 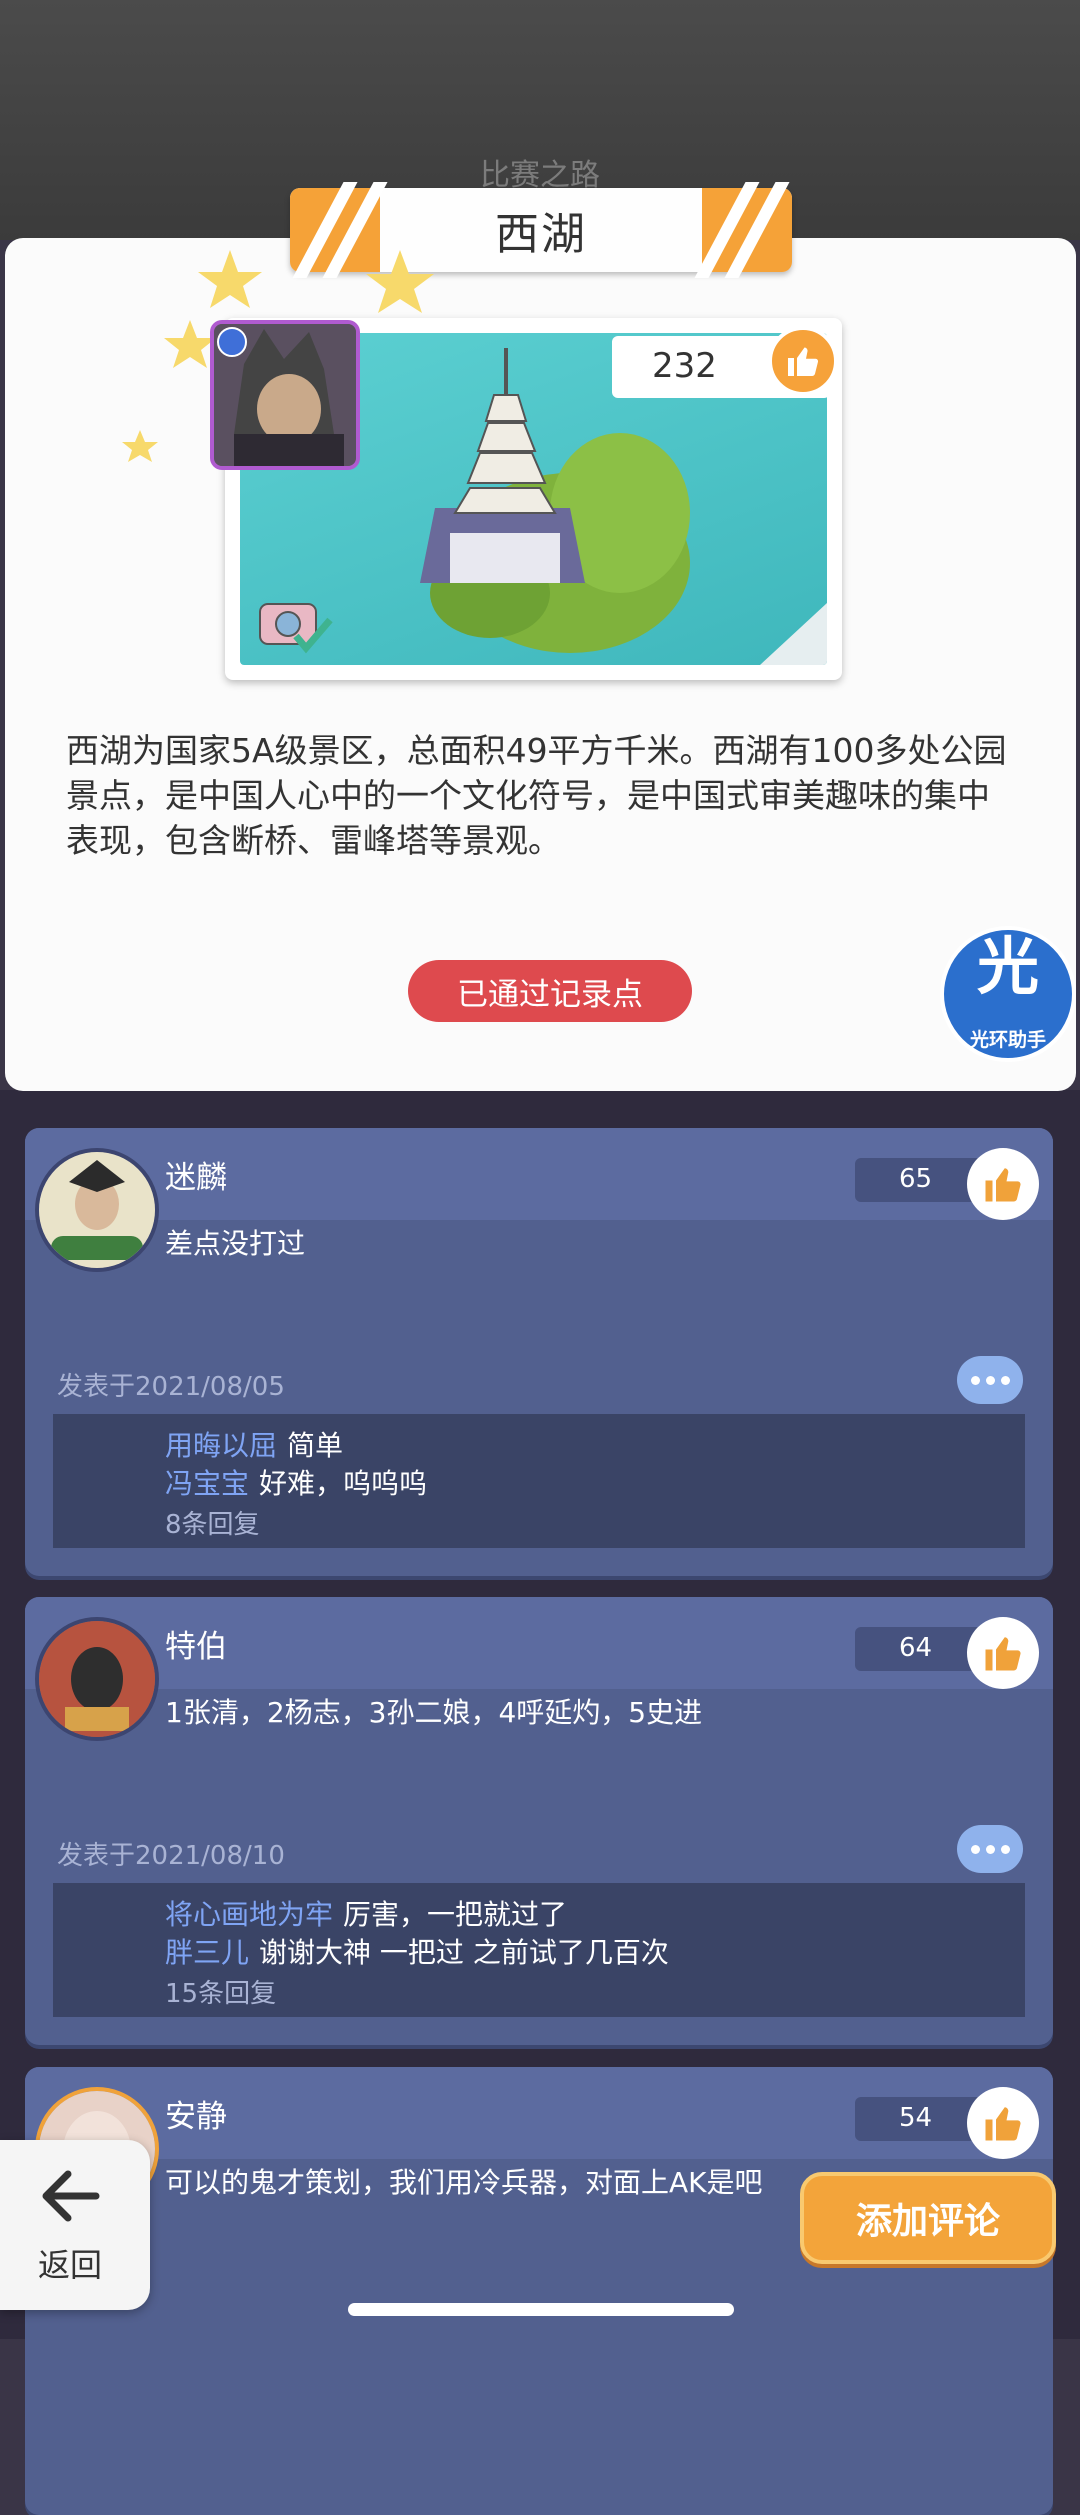 What do you see at coordinates (916, 1179) in the screenshot?
I see `comment-like-count: 65` at bounding box center [916, 1179].